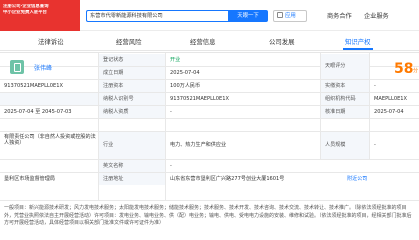 The height and width of the screenshot is (240, 419). I want to click on app-button: 应用, so click(290, 16).